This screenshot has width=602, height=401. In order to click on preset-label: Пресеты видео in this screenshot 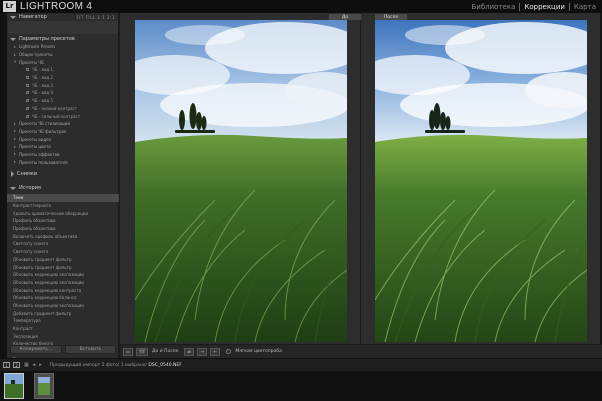, I will do `click(35, 139)`.